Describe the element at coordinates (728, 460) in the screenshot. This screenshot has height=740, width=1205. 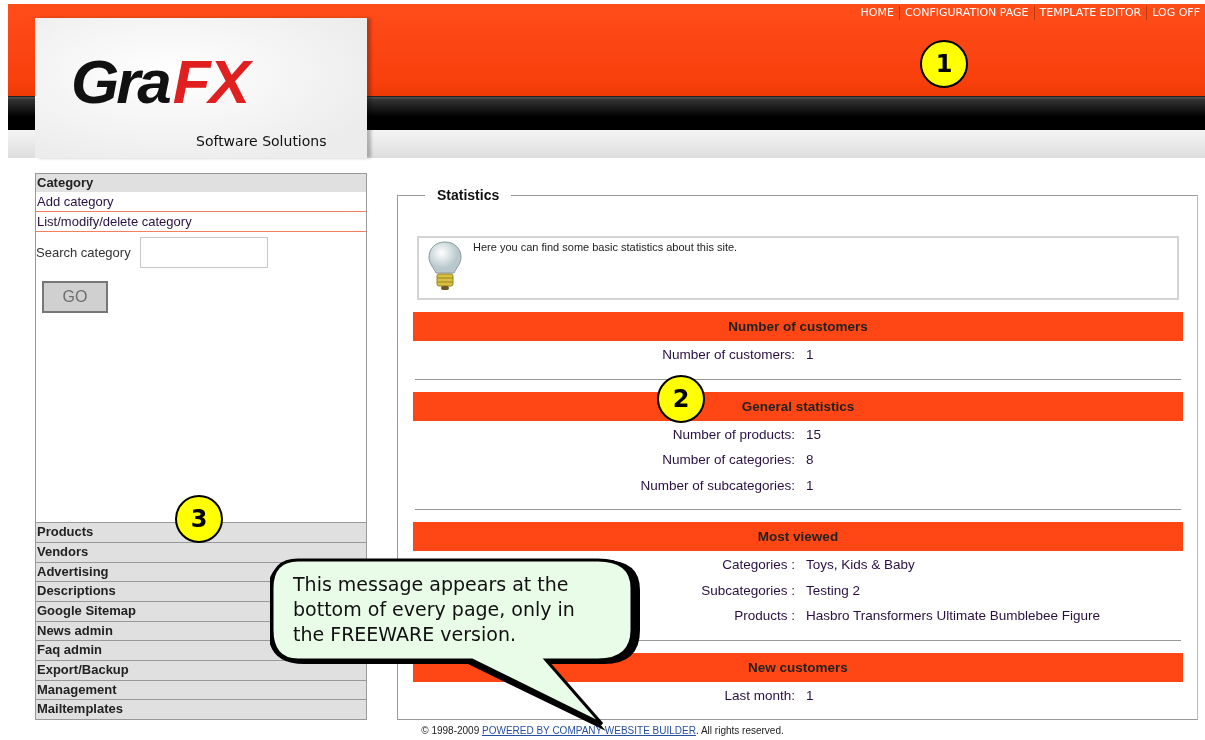
I see `stat-label: Number of categories:` at that location.